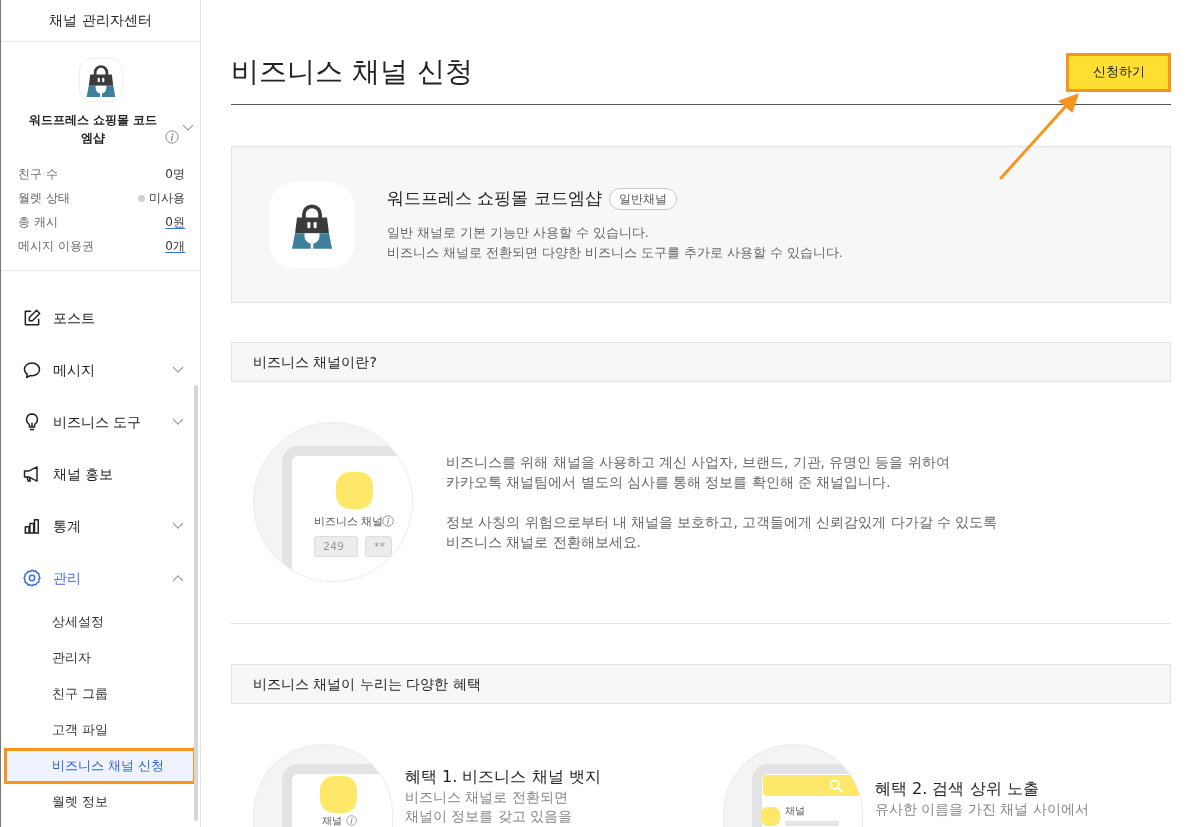 This screenshot has height=827, width=1192. Describe the element at coordinates (100, 694) in the screenshot. I see `submenu-item: 친구 그룹` at that location.